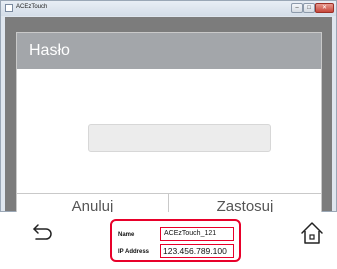  I want to click on window-title: ACEzTouch, so click(32, 7).